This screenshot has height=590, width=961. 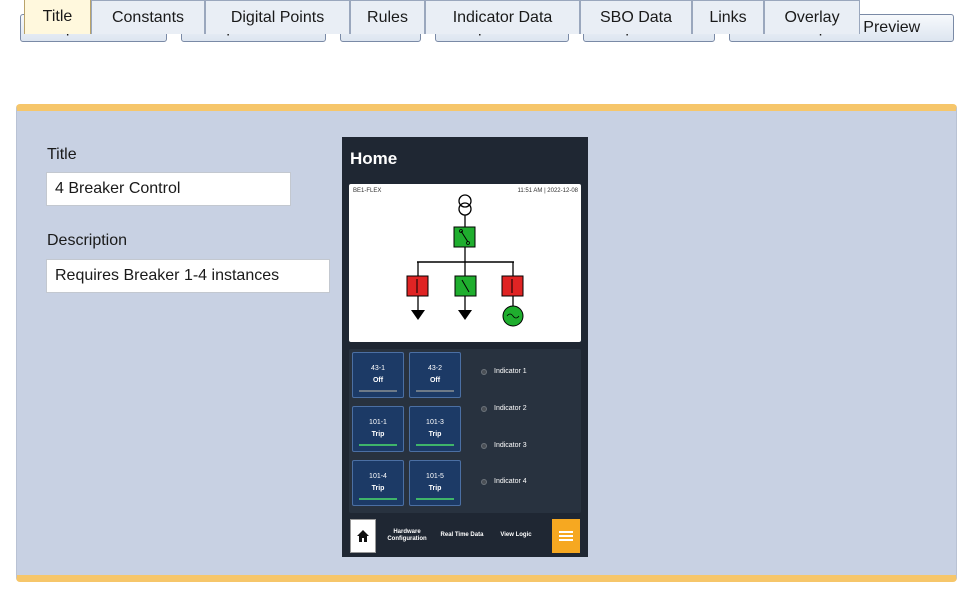 I want to click on indicator-3-led-icon, so click(x=484, y=446).